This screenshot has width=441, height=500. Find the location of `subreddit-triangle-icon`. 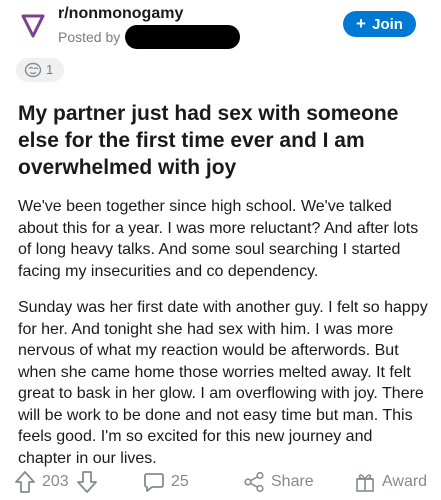

subreddit-triangle-icon is located at coordinates (33, 26).